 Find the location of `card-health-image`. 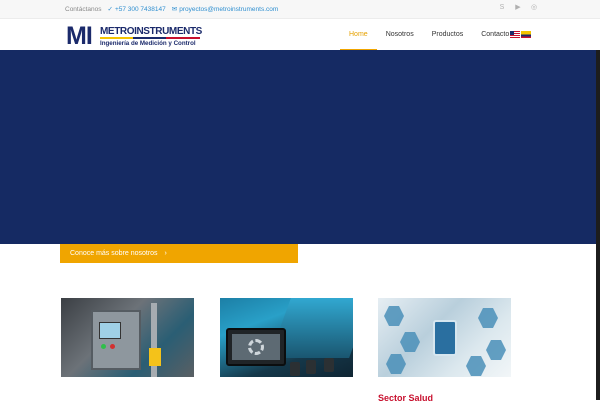

card-health-image is located at coordinates (444, 337).